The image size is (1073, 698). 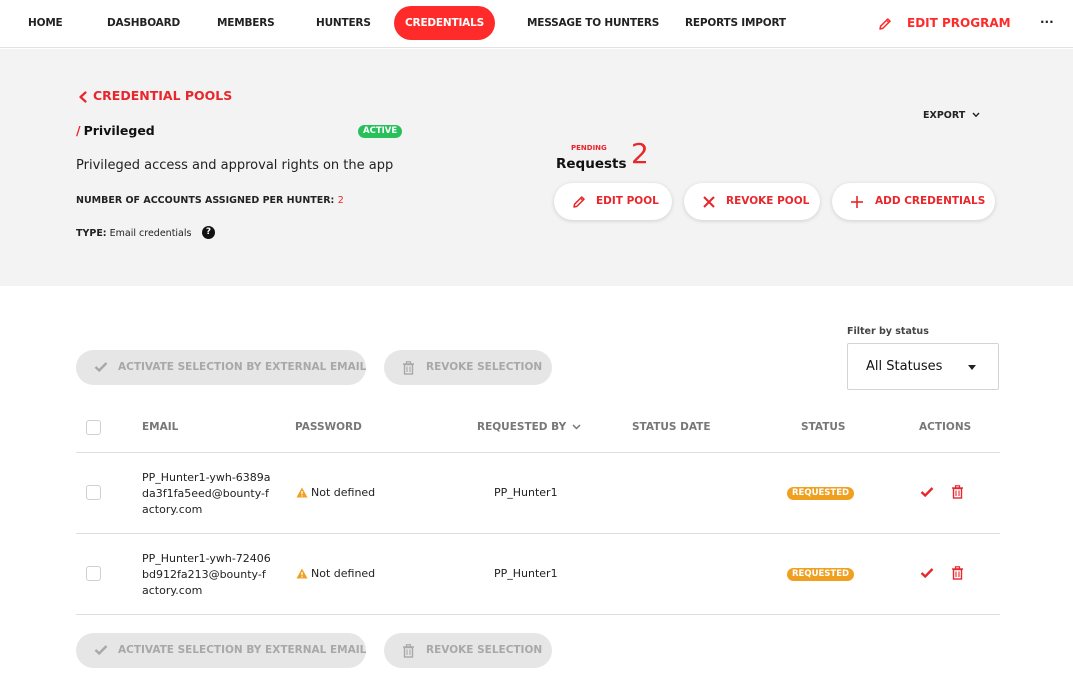 What do you see at coordinates (945, 427) in the screenshot?
I see `column-actions: ACTIONS` at bounding box center [945, 427].